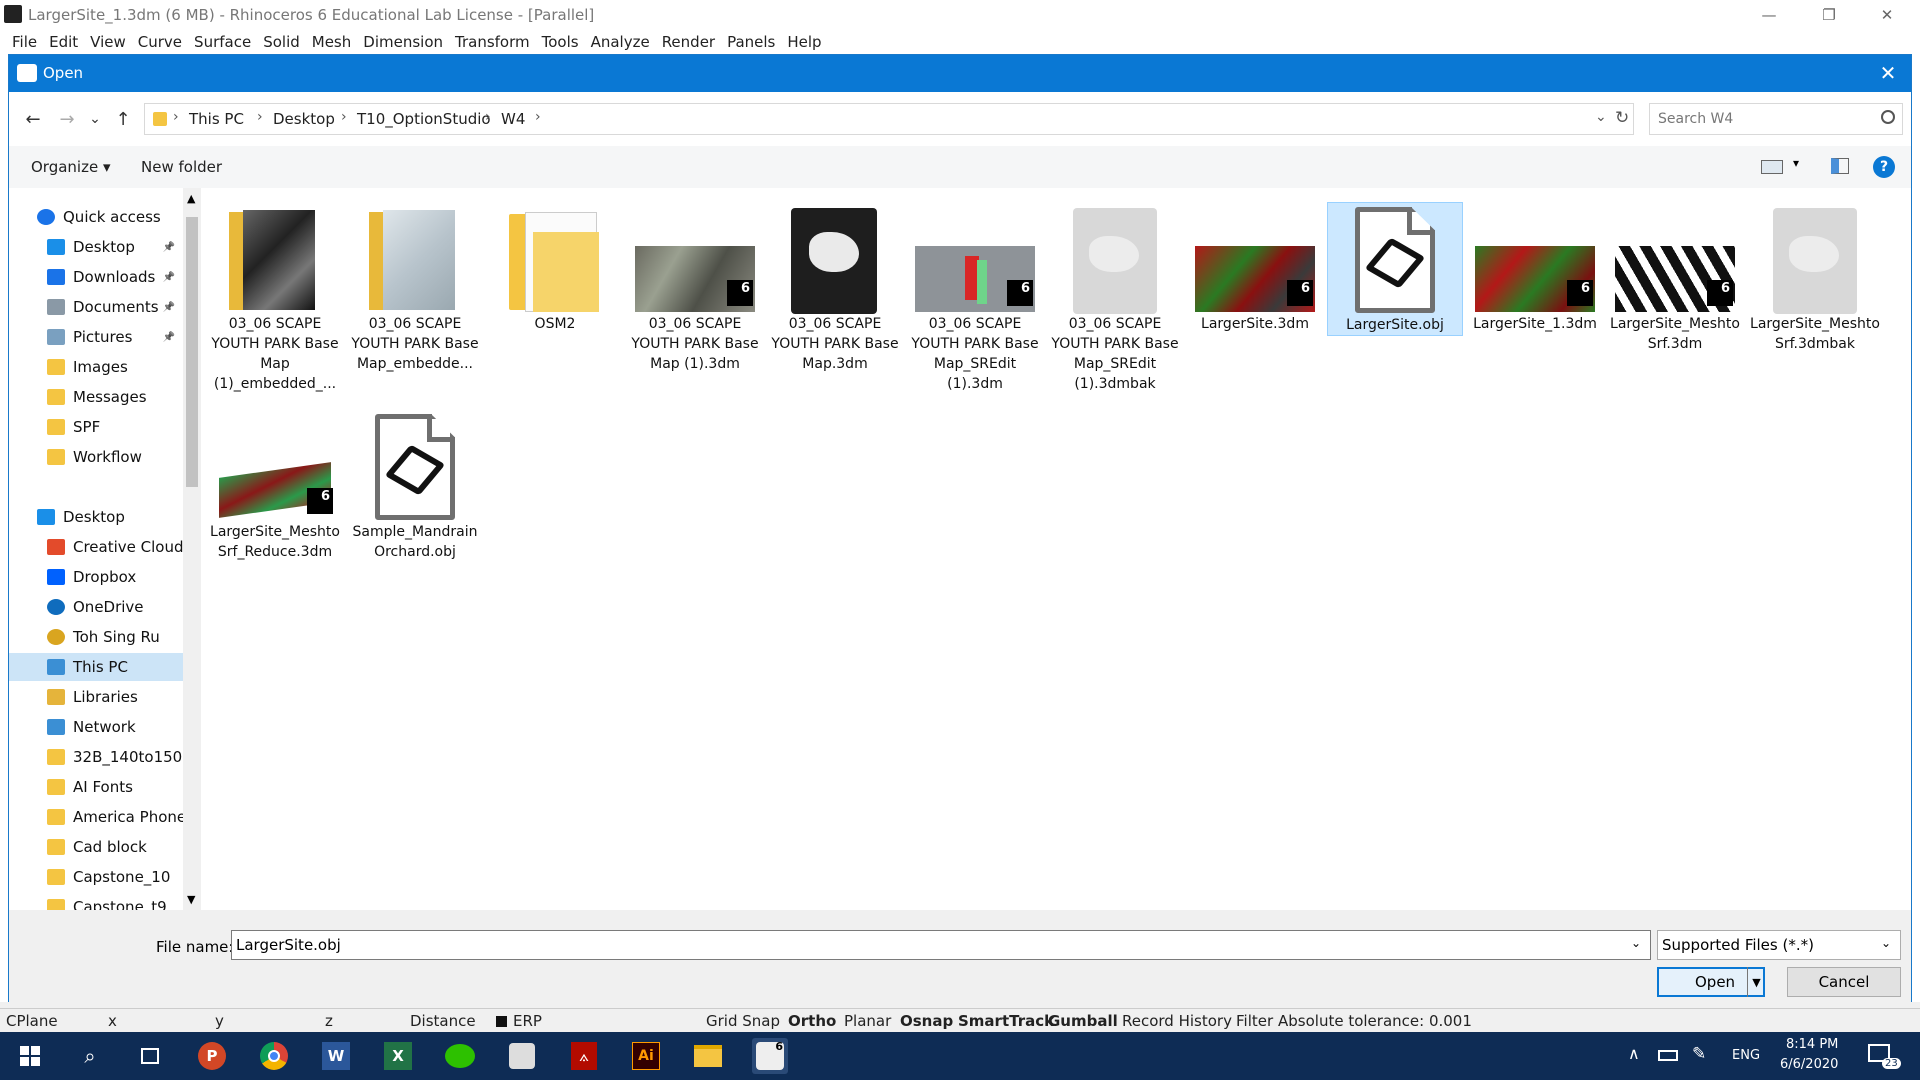  What do you see at coordinates (1746, 1055) in the screenshot?
I see `language-indicator: ENG` at bounding box center [1746, 1055].